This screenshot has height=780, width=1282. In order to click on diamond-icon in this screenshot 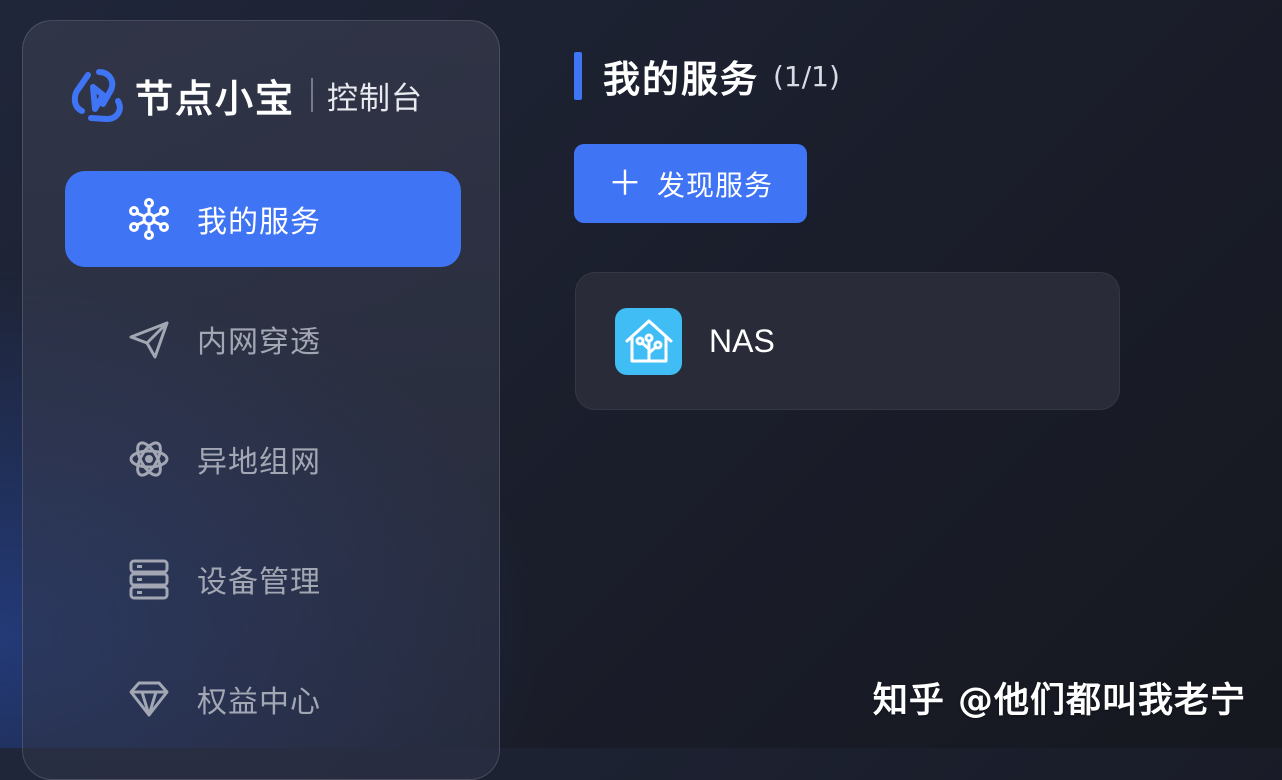, I will do `click(149, 699)`.